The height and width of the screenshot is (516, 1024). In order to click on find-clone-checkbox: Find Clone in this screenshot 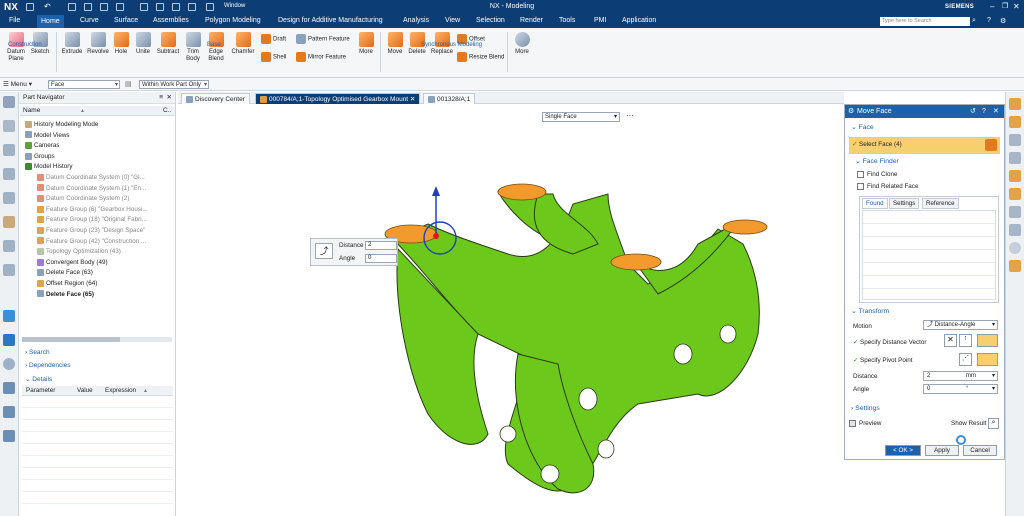, I will do `click(877, 174)`.